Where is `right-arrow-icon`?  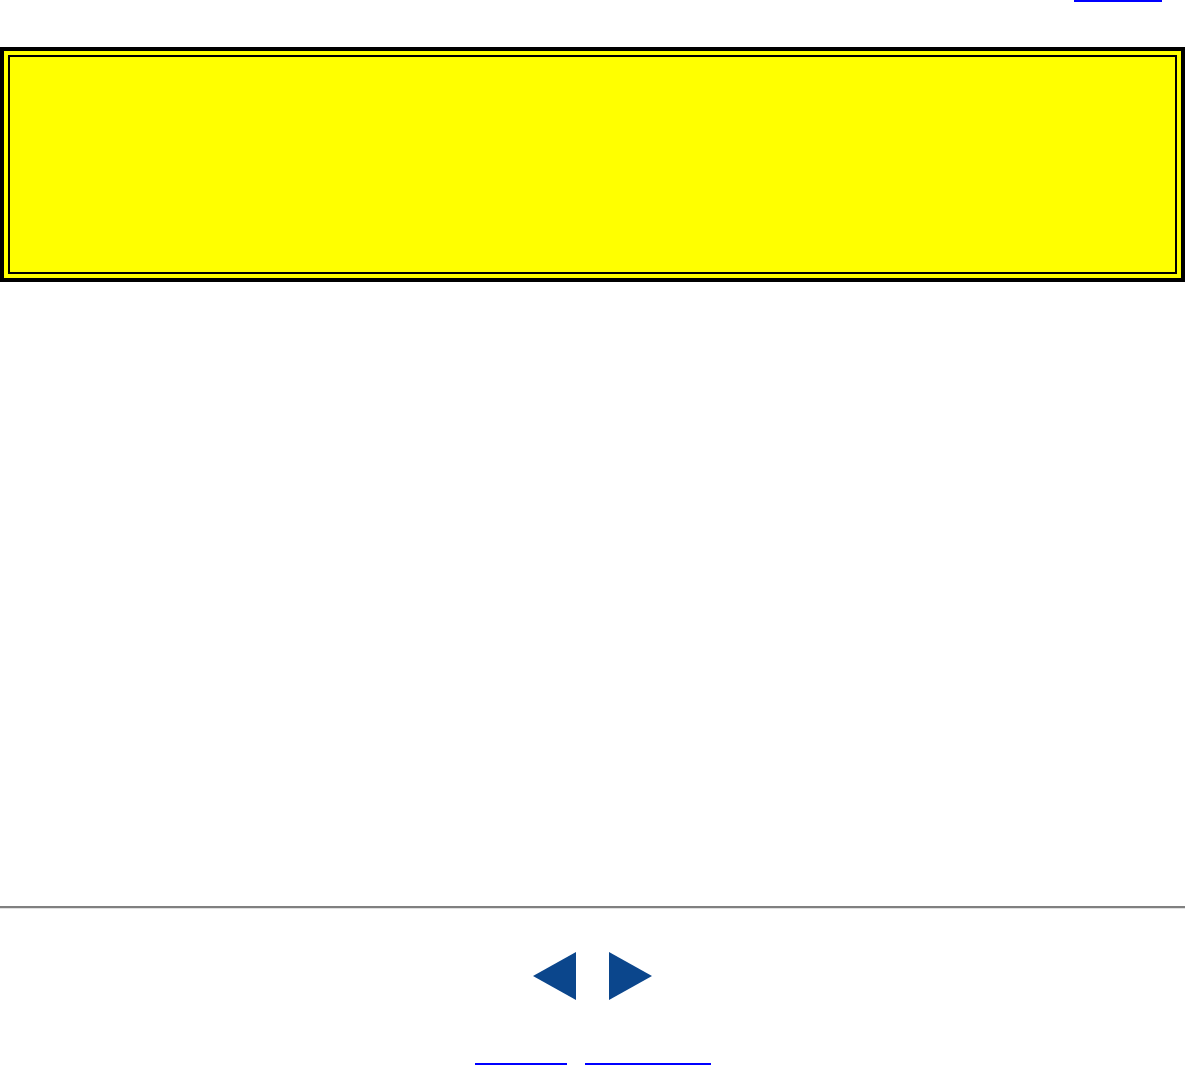 right-arrow-icon is located at coordinates (630, 976).